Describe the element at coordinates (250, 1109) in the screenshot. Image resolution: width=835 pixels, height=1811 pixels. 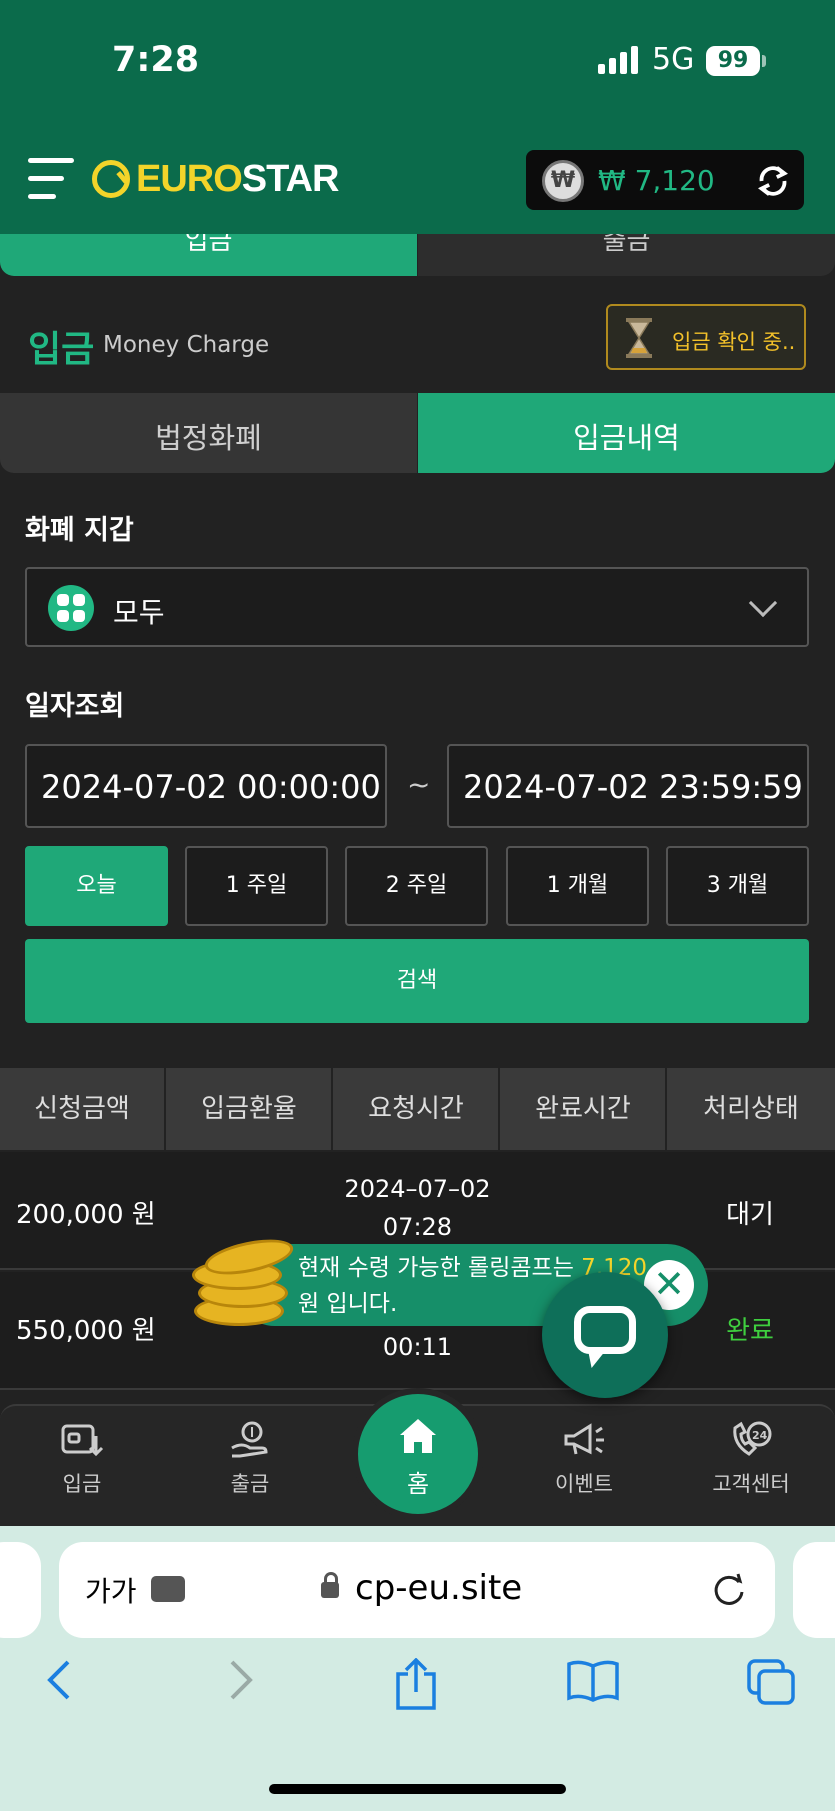
I see `column-header-rate: 입금환율` at that location.